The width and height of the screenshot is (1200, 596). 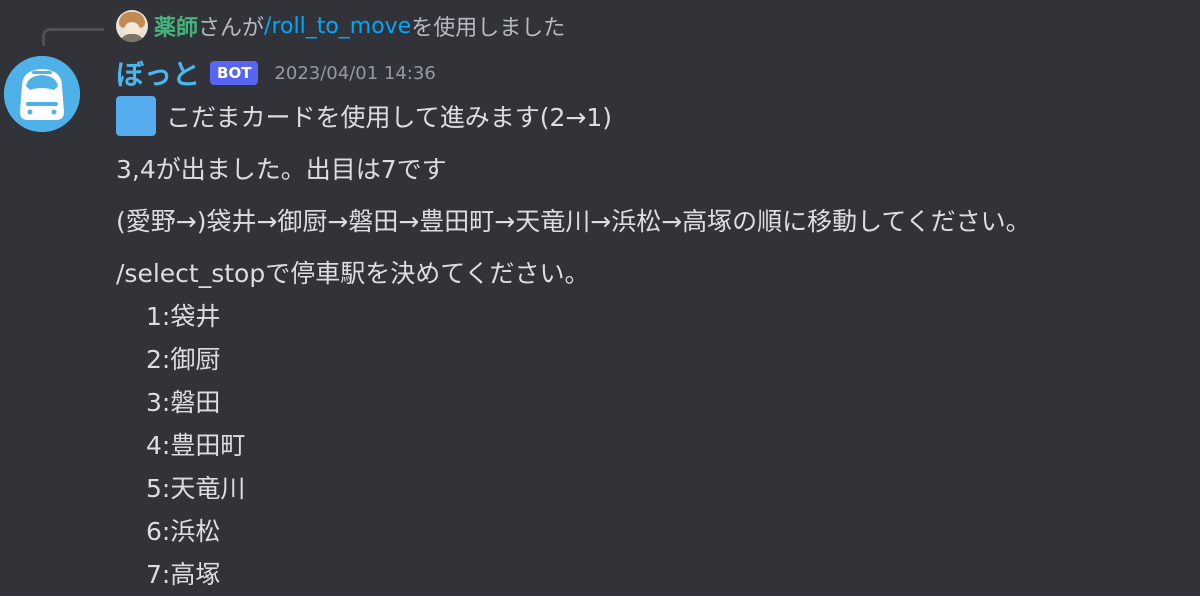 What do you see at coordinates (176, 26) in the screenshot?
I see `reply-username: 薬師` at bounding box center [176, 26].